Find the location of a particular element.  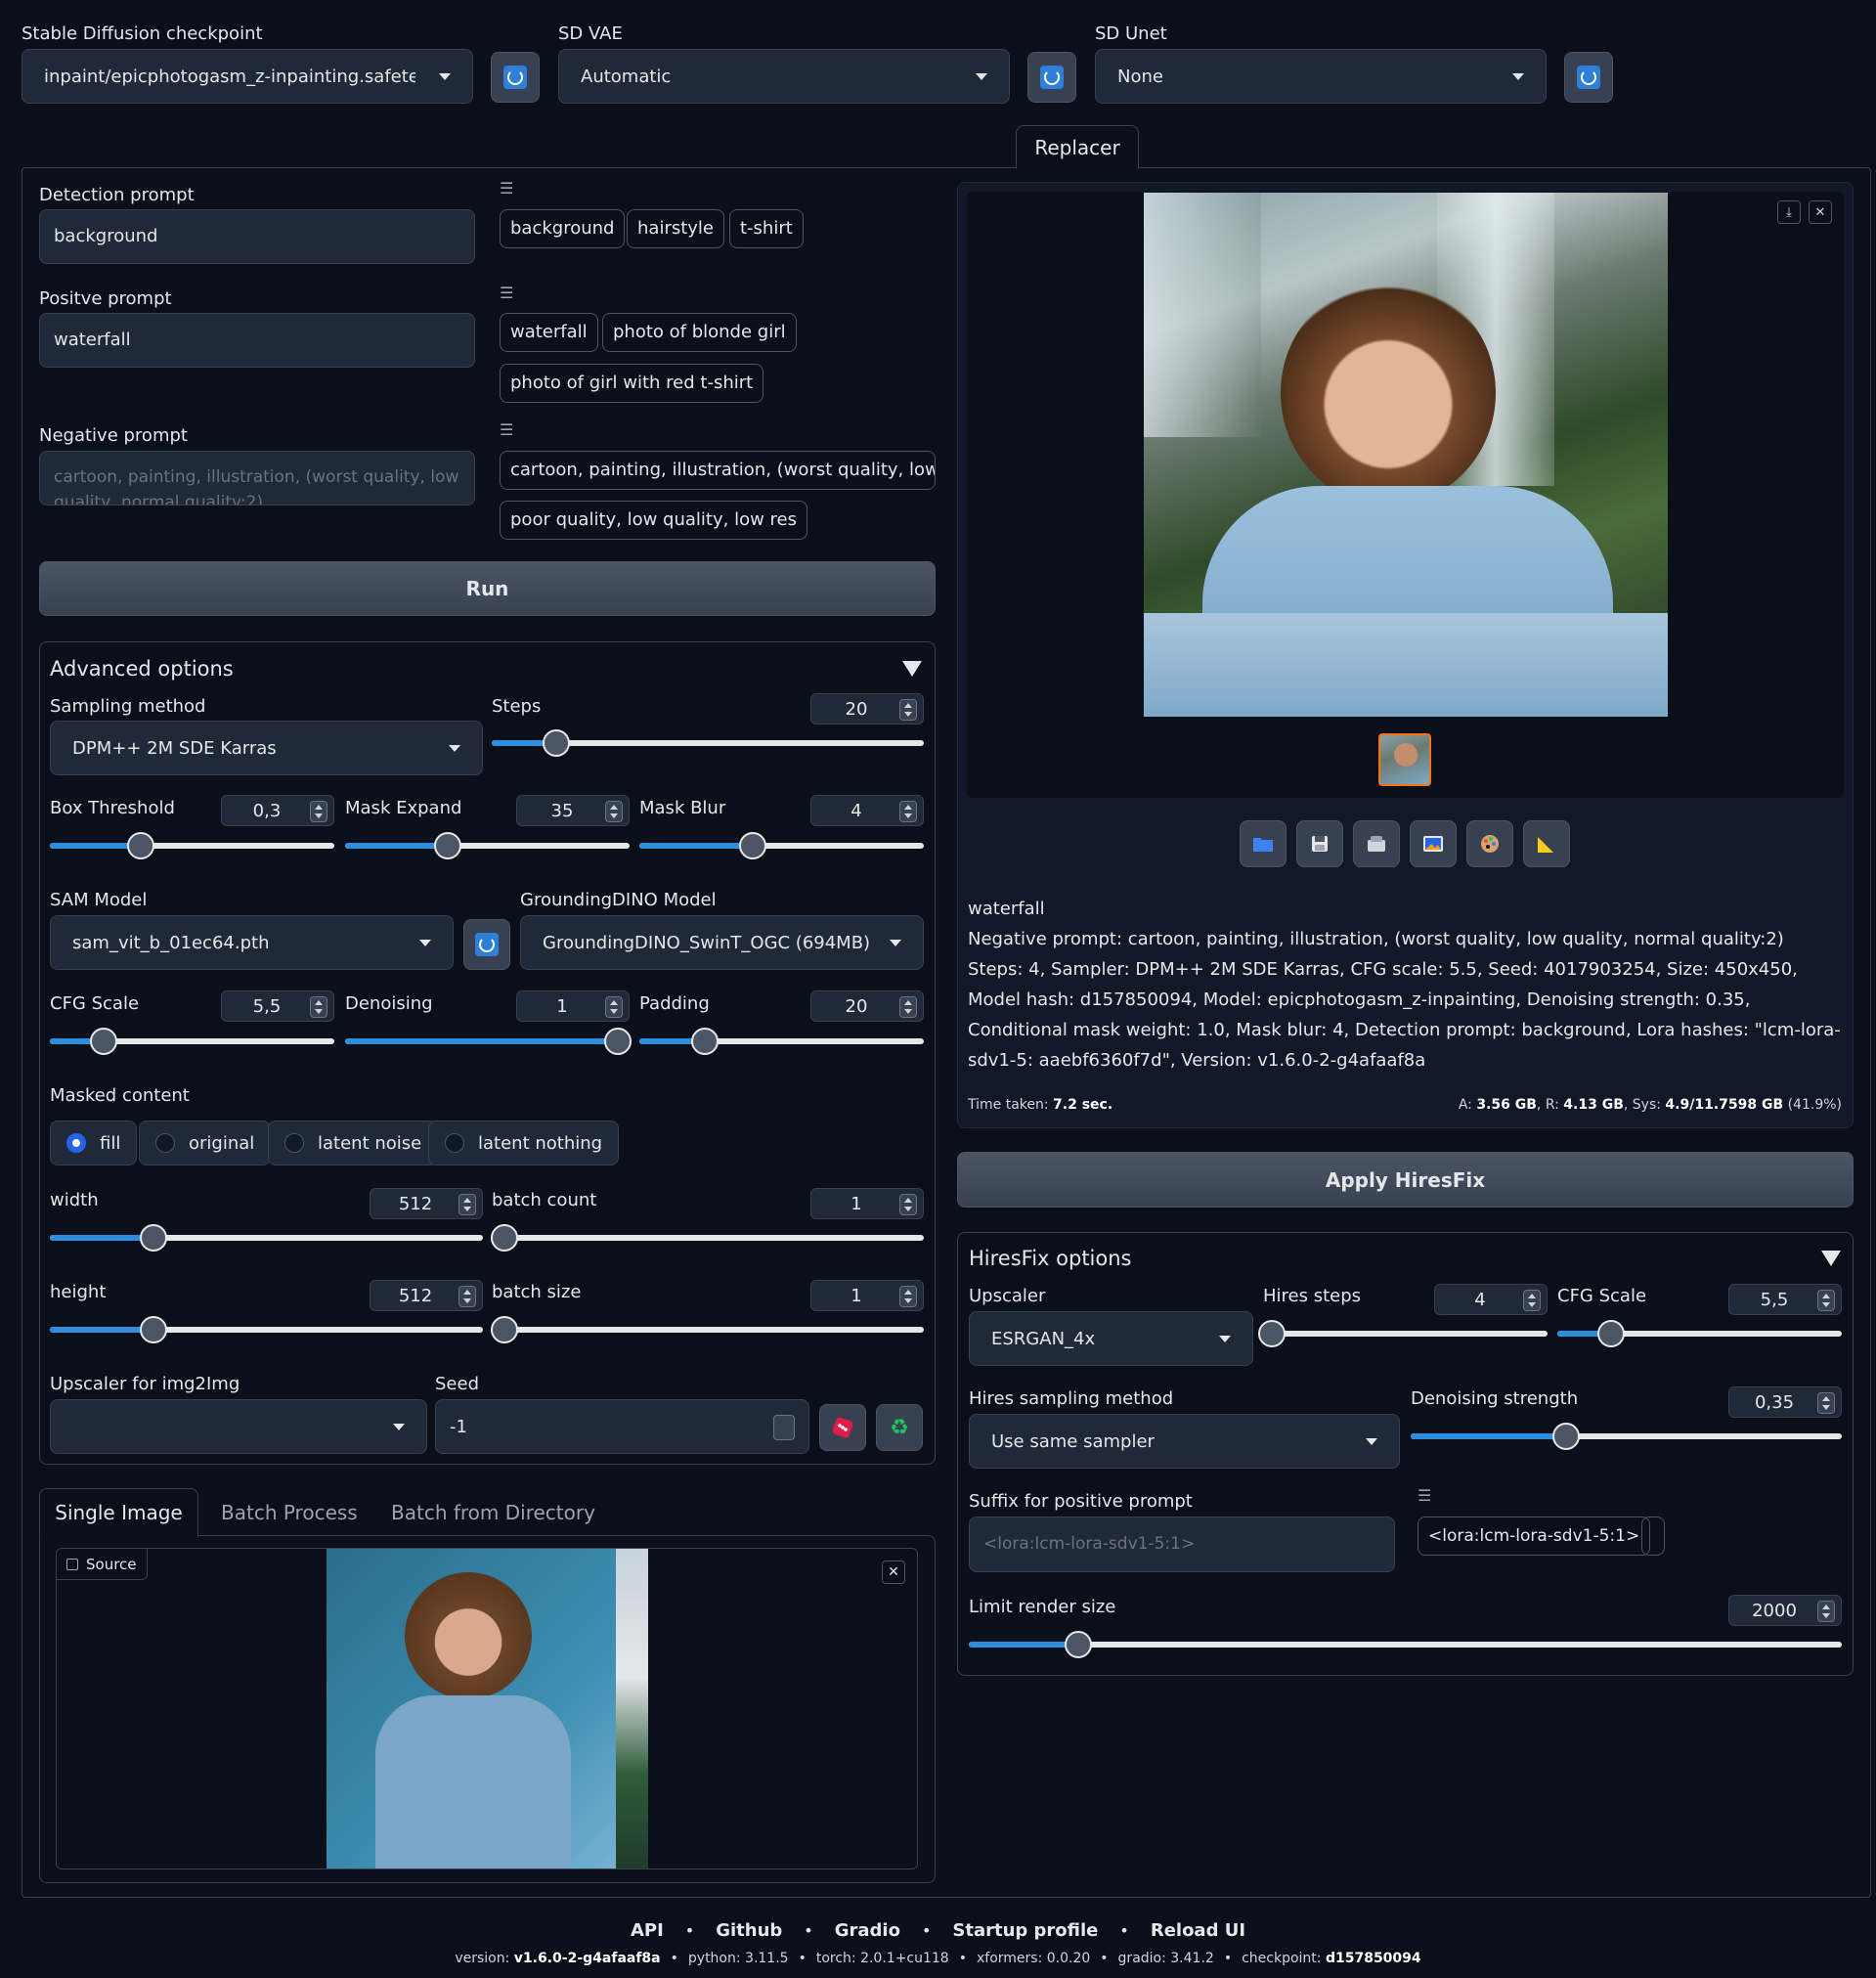

denoising-input: 1 is located at coordinates (573, 1006).